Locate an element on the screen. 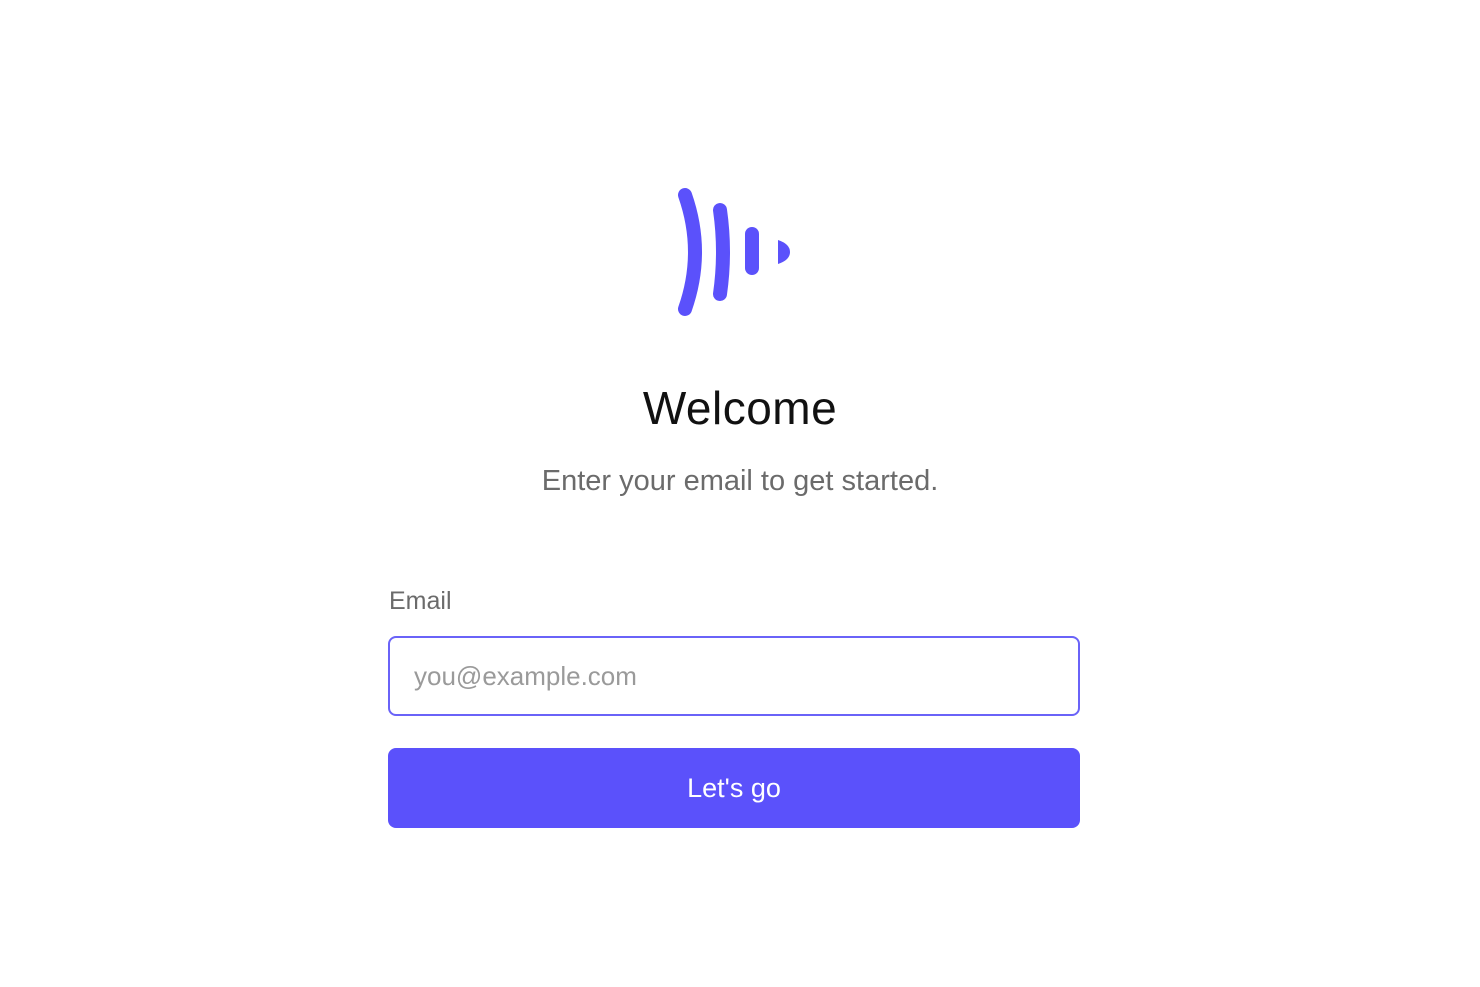 The width and height of the screenshot is (1480, 987). email-field is located at coordinates (734, 676).